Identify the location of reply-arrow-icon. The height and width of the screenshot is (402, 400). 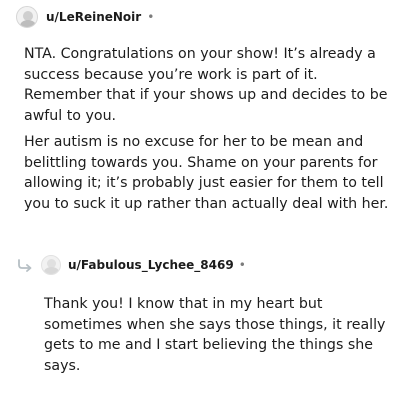
(25, 265).